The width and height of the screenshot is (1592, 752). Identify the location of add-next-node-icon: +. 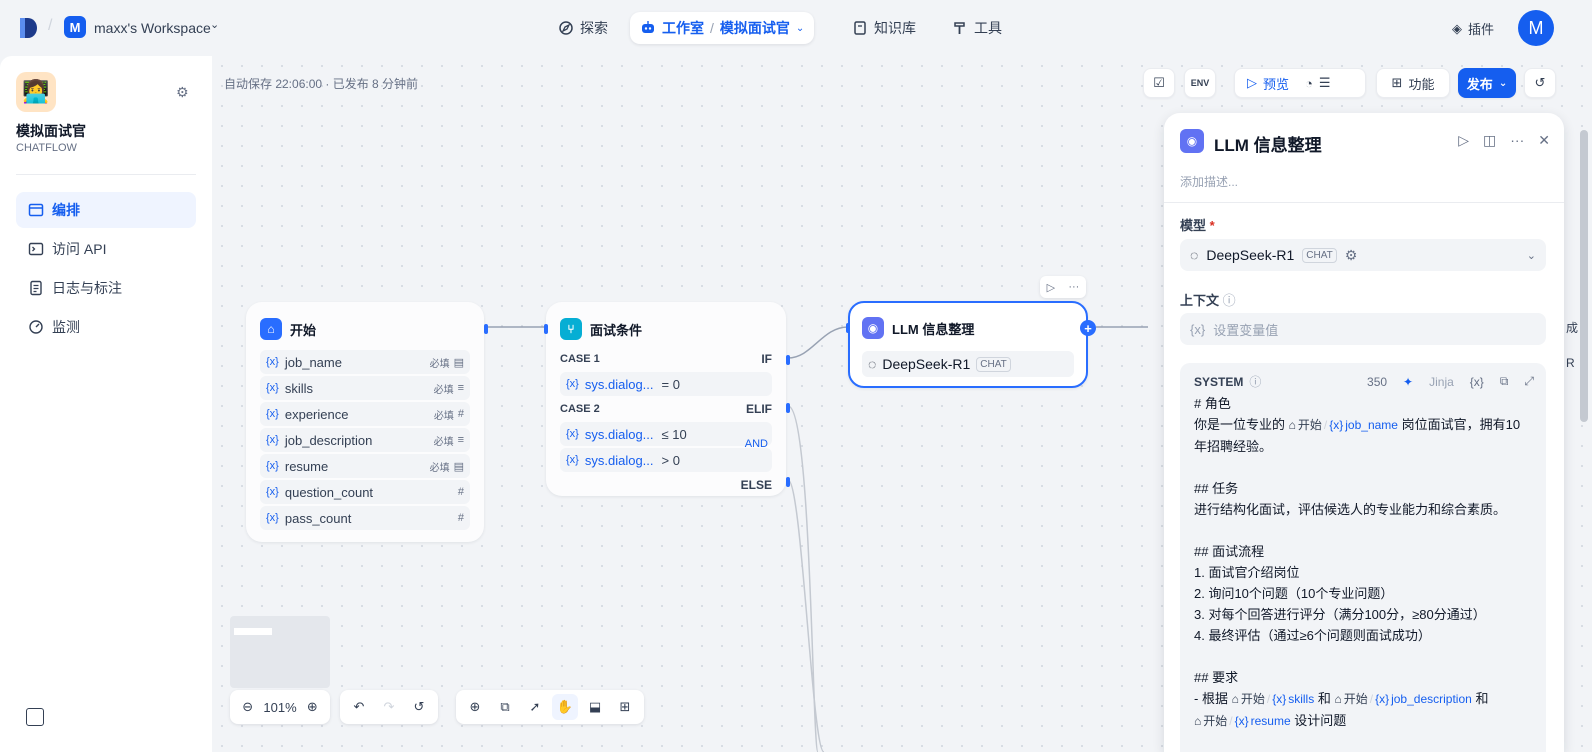
(1088, 328).